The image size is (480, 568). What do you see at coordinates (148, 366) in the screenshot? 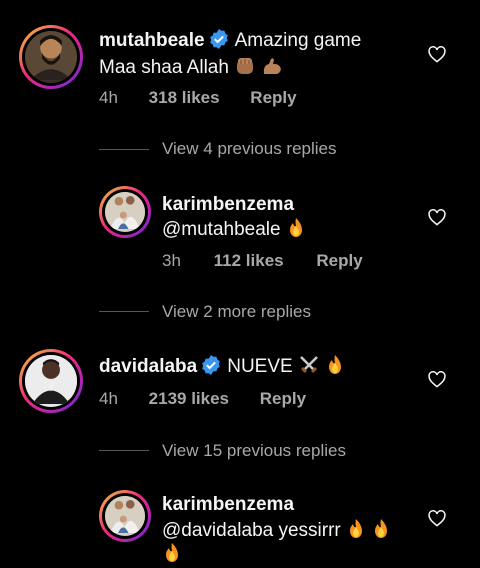
I see `username: davidalaba` at bounding box center [148, 366].